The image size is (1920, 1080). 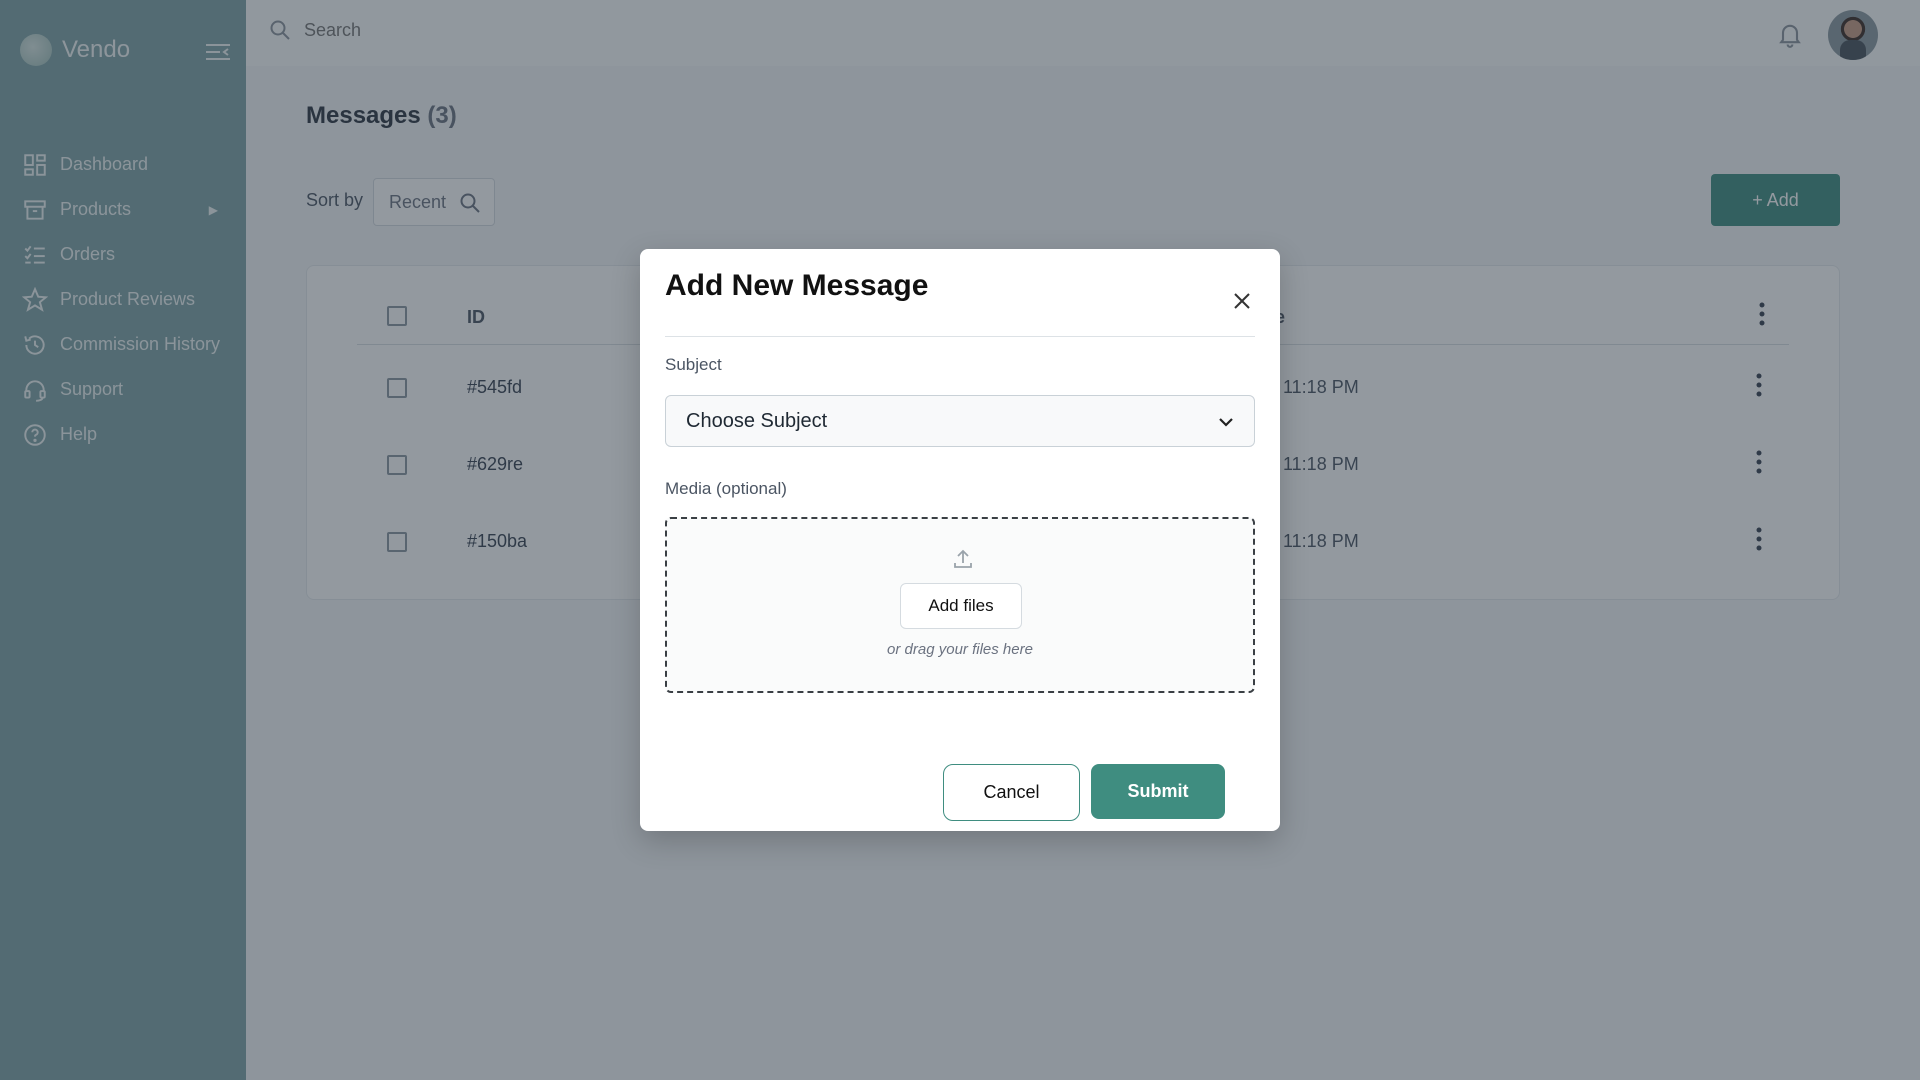 I want to click on file-dropzone: Add files or drag your files here, so click(x=960, y=605).